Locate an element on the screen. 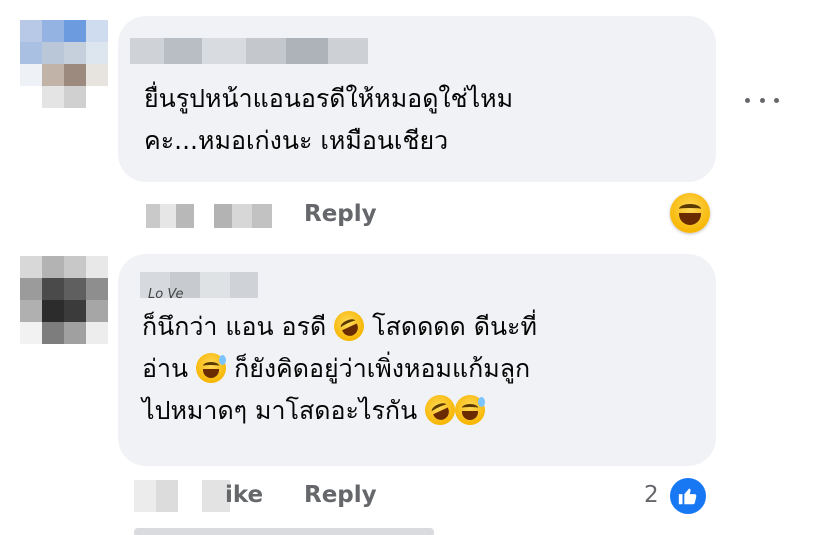 This screenshot has height=535, width=820. like-count: 2 is located at coordinates (651, 495).